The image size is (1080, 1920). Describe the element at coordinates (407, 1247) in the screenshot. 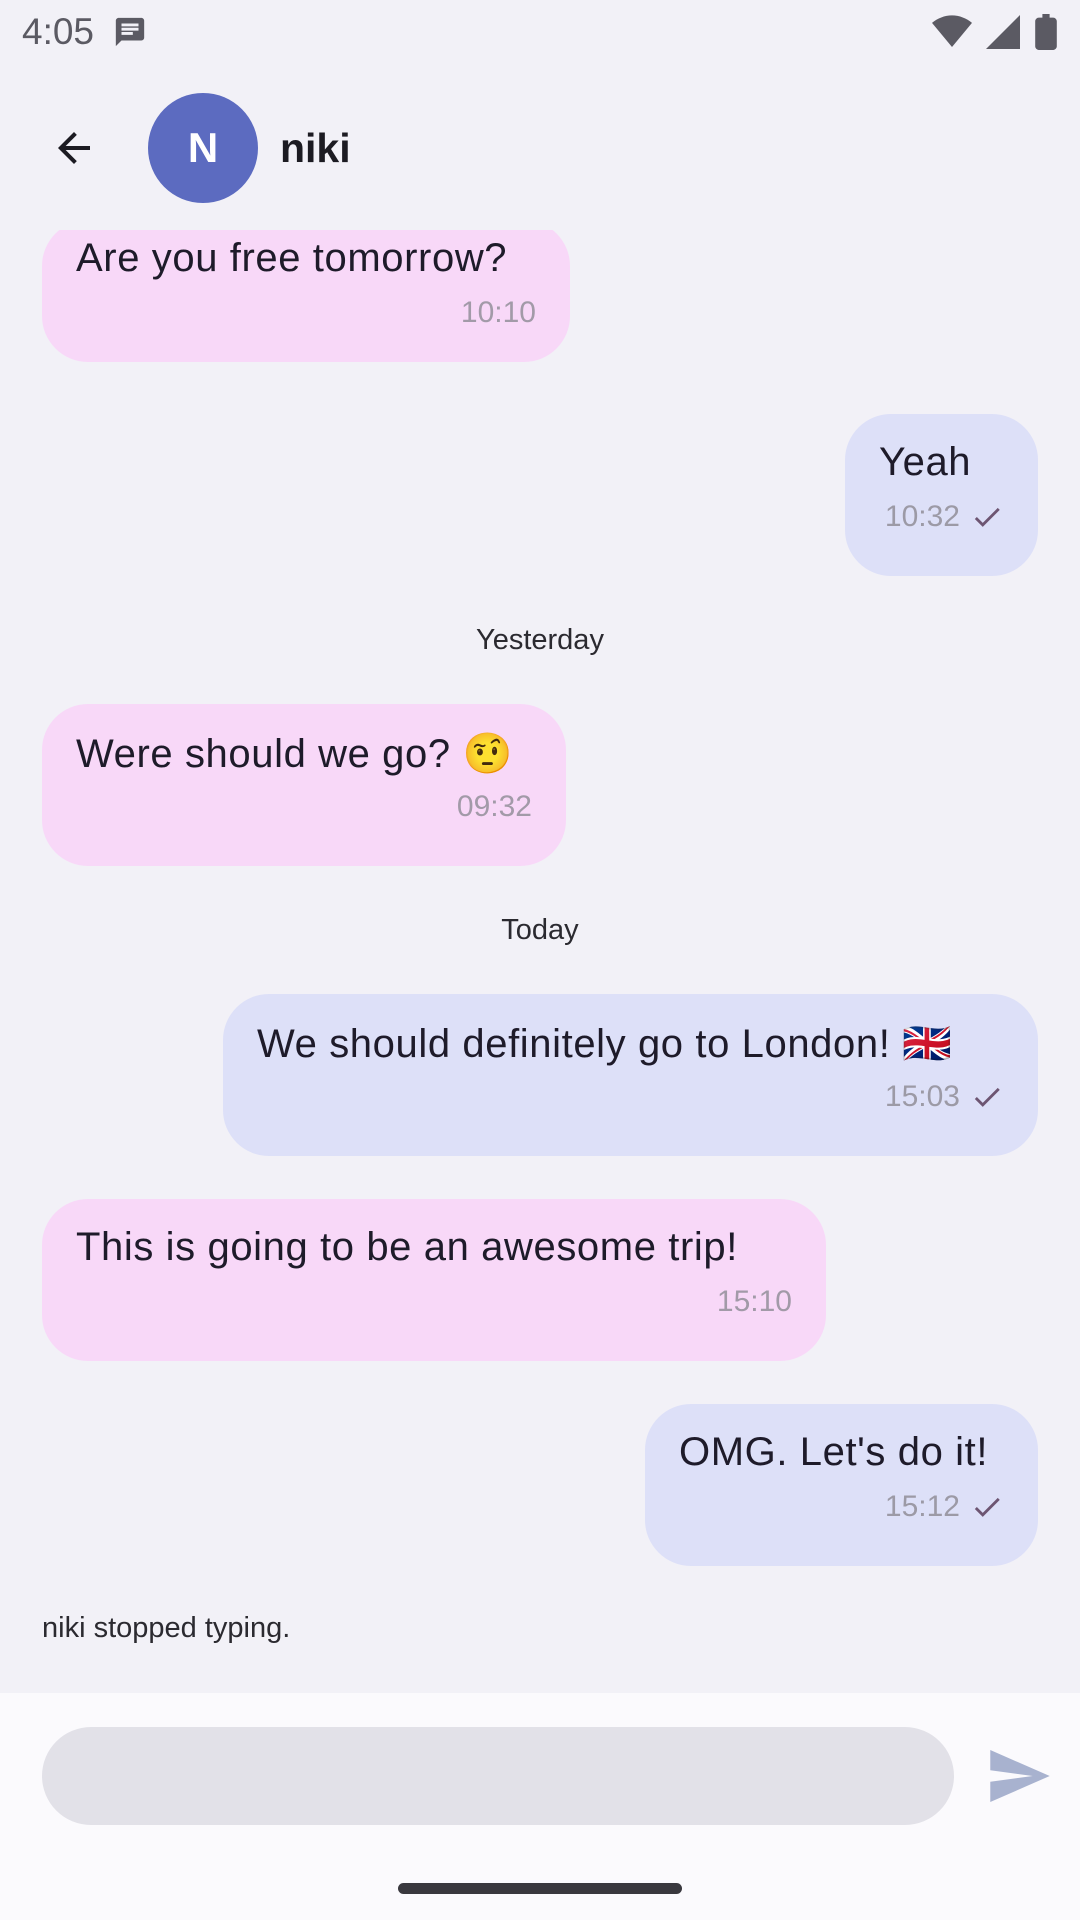

I see `message-text: This is going to be an awesome trip!` at that location.